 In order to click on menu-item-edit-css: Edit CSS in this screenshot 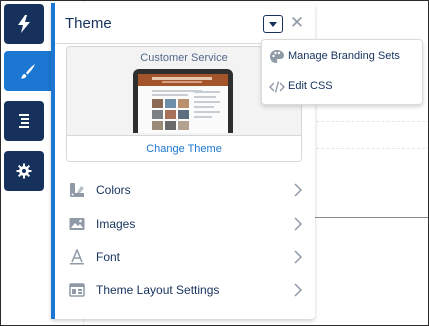, I will do `click(342, 87)`.